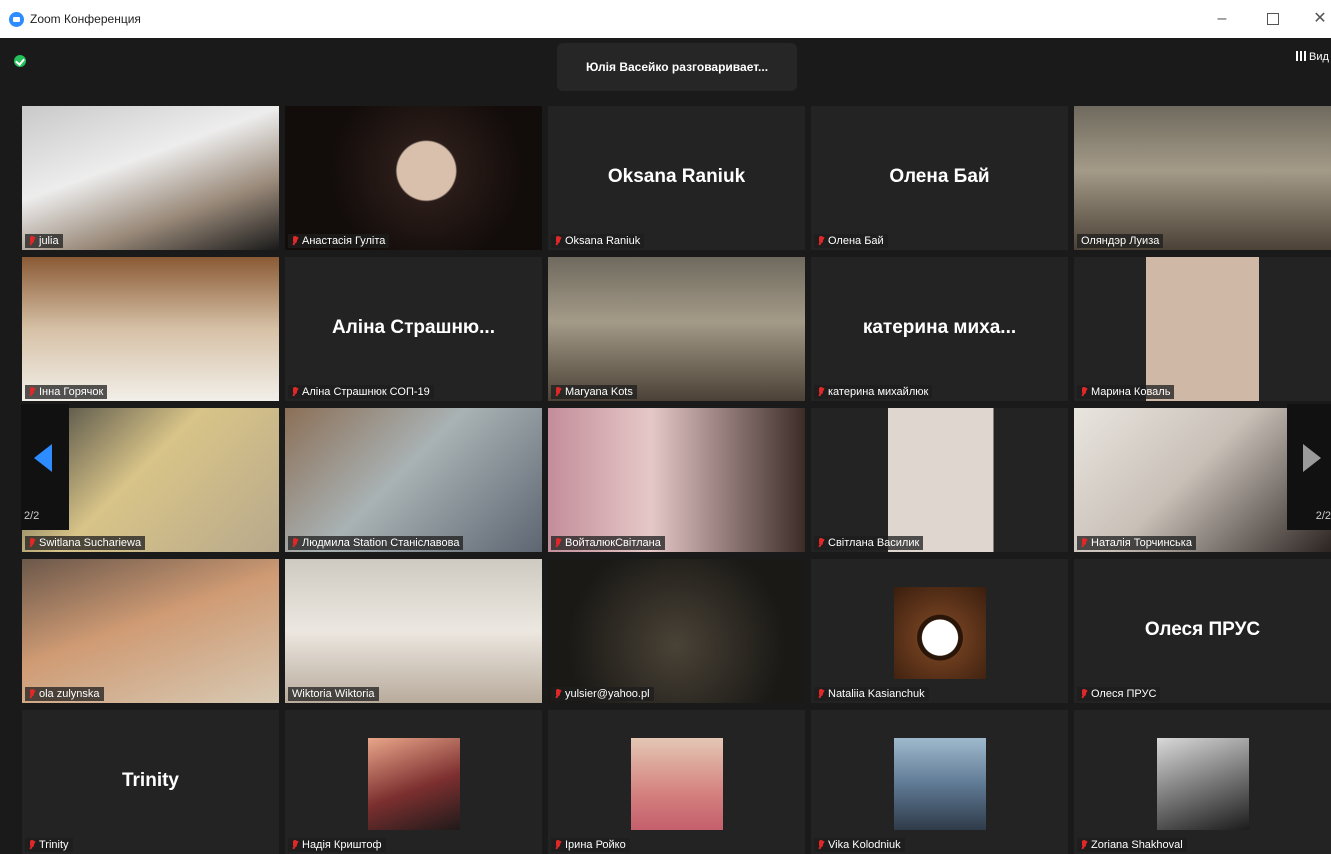 This screenshot has height=854, width=1331. I want to click on participant-tile: ola zulynska, so click(150, 631).